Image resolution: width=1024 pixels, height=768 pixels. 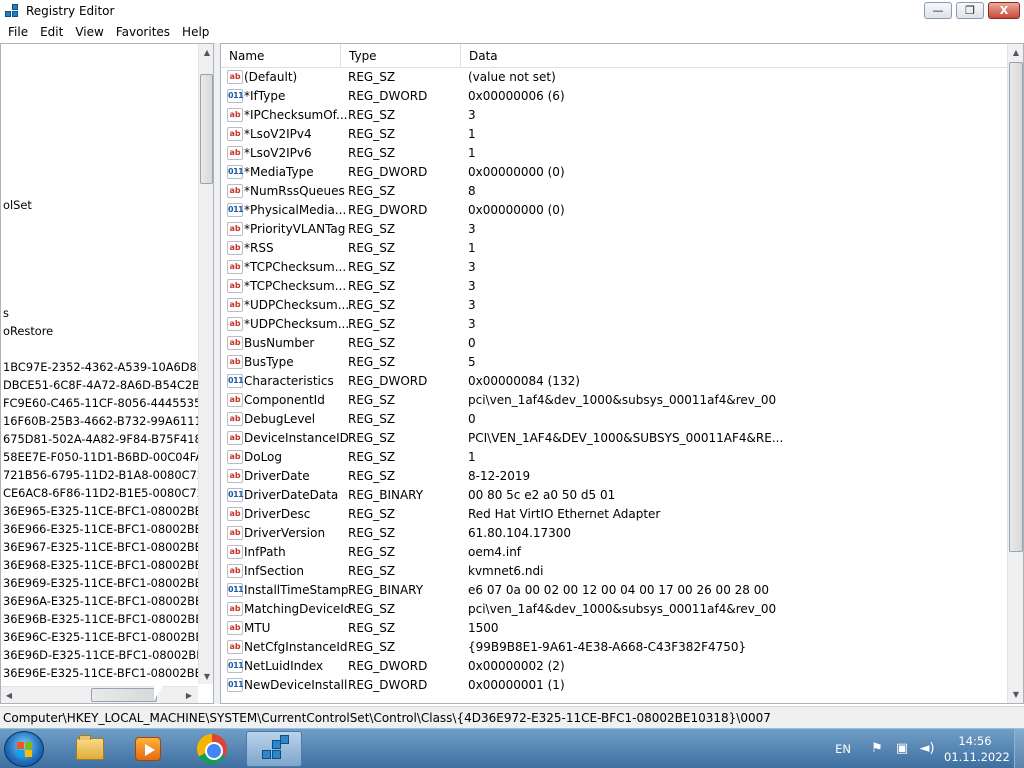 What do you see at coordinates (1004, 10) in the screenshot?
I see `close-button: X` at bounding box center [1004, 10].